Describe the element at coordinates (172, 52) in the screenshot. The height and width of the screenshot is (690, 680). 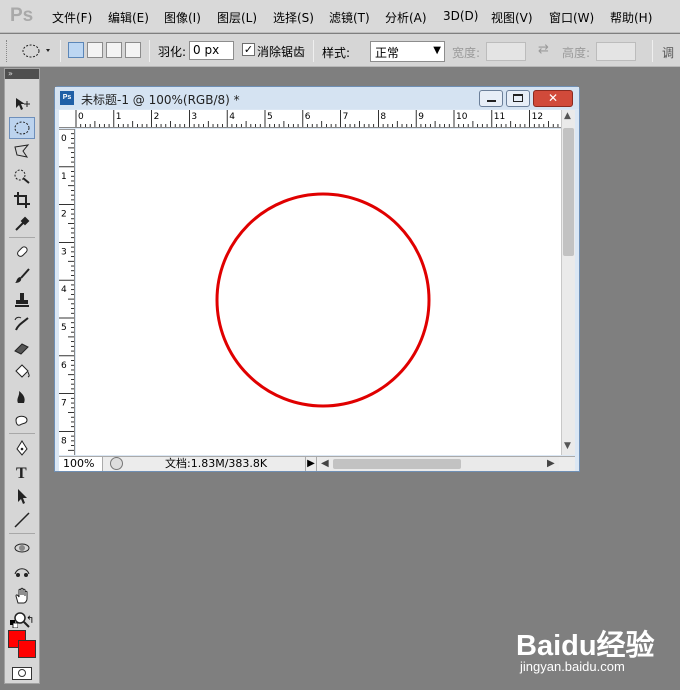
I see `feather-label: 羽化:` at that location.